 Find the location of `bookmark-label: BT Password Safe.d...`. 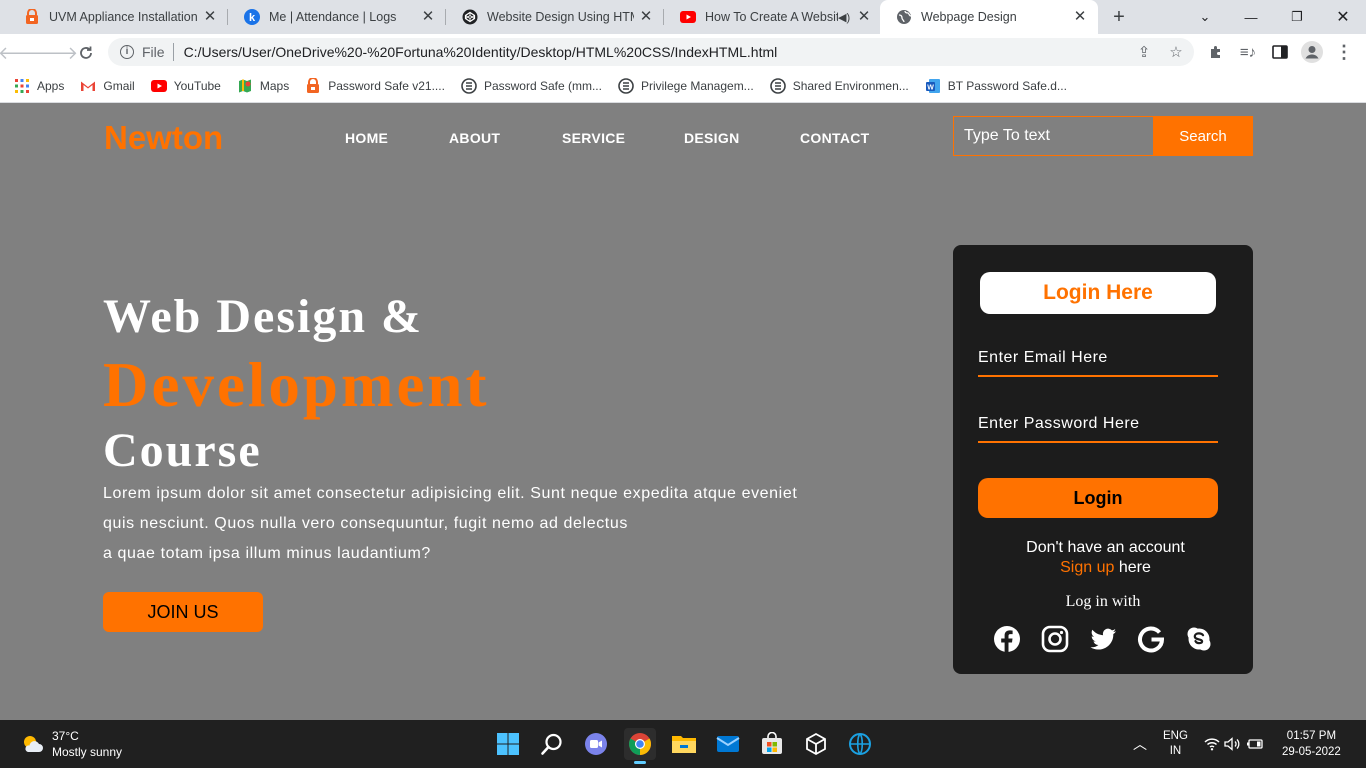

bookmark-label: BT Password Safe.d... is located at coordinates (1007, 86).